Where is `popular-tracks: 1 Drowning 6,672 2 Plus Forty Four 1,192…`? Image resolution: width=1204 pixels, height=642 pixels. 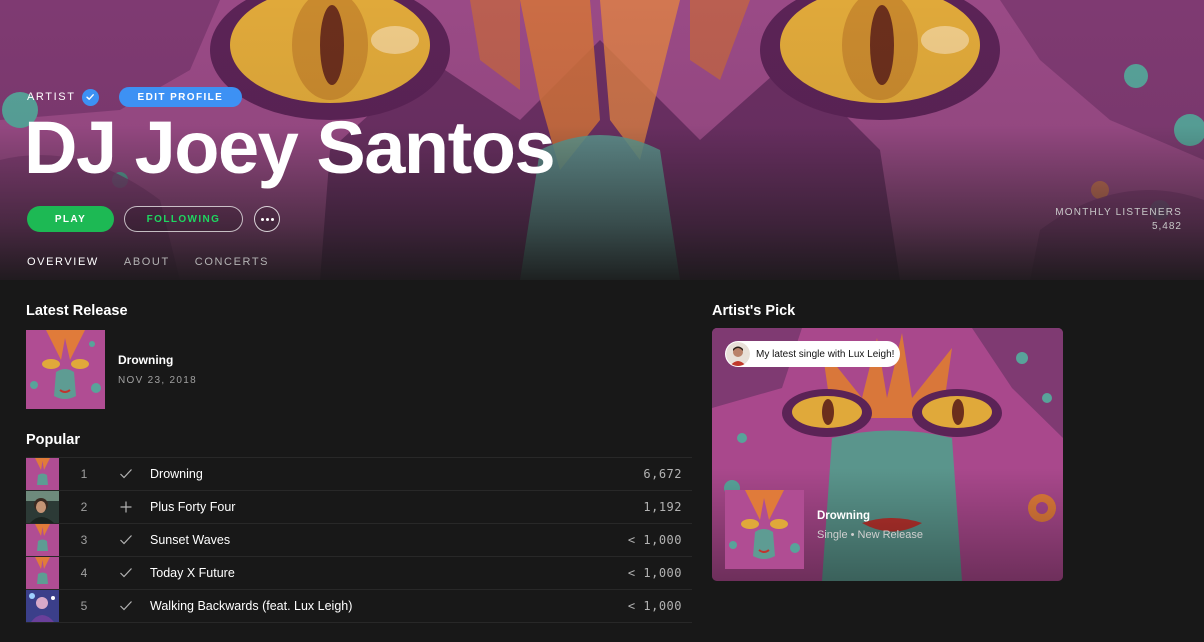
popular-tracks: 1 Drowning 6,672 2 Plus Forty Four 1,192… is located at coordinates (359, 540).